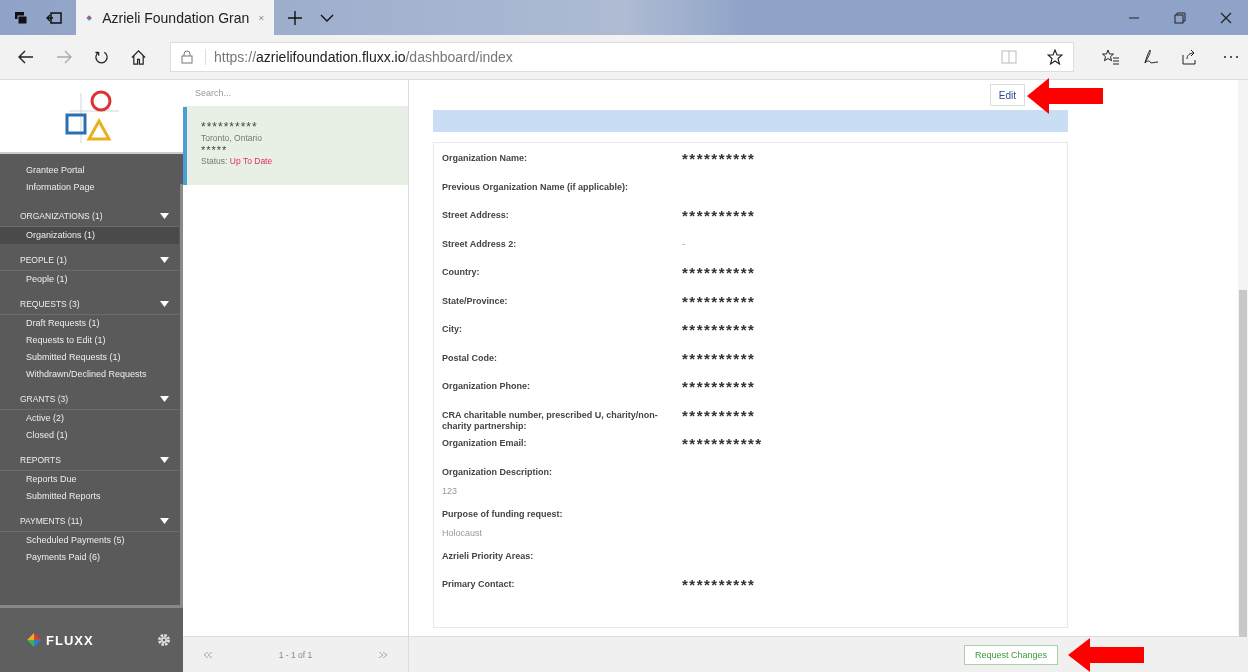  Describe the element at coordinates (295, 654) in the screenshot. I see `page-count: 1 - 1 of 1` at that location.